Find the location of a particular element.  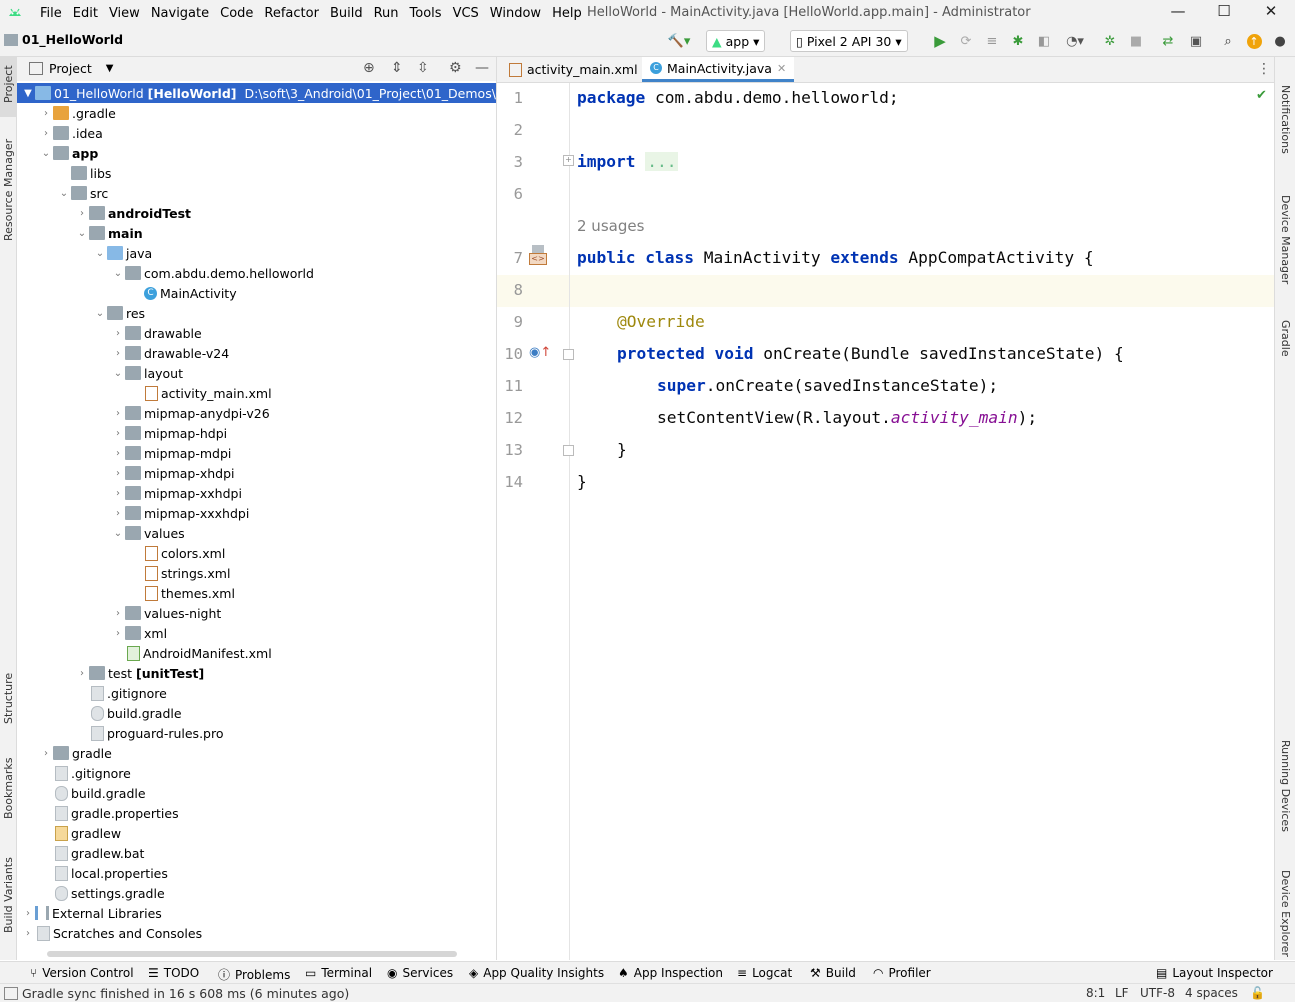

menu-help: Help is located at coordinates (567, 13).